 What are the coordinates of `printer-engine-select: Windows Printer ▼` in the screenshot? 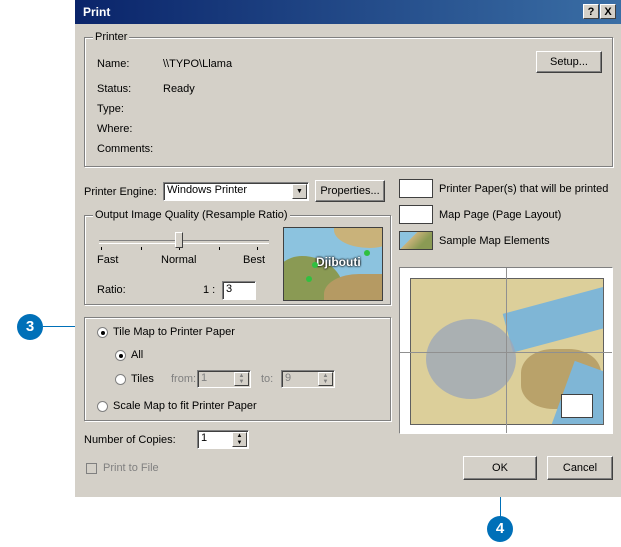 It's located at (236, 191).